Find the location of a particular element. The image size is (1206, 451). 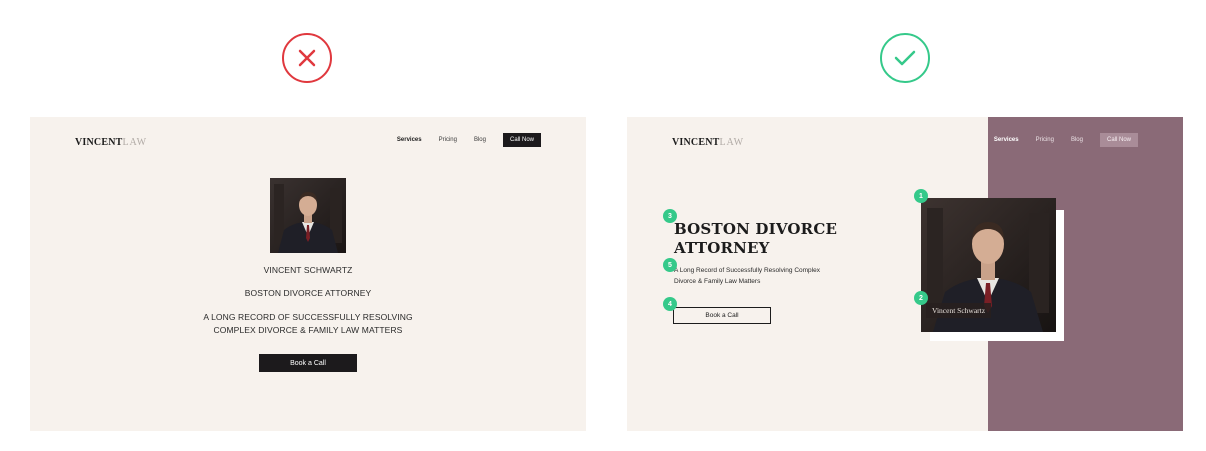

attorney-title: BOSTON DIVORCE ATTORNEY is located at coordinates (308, 293).